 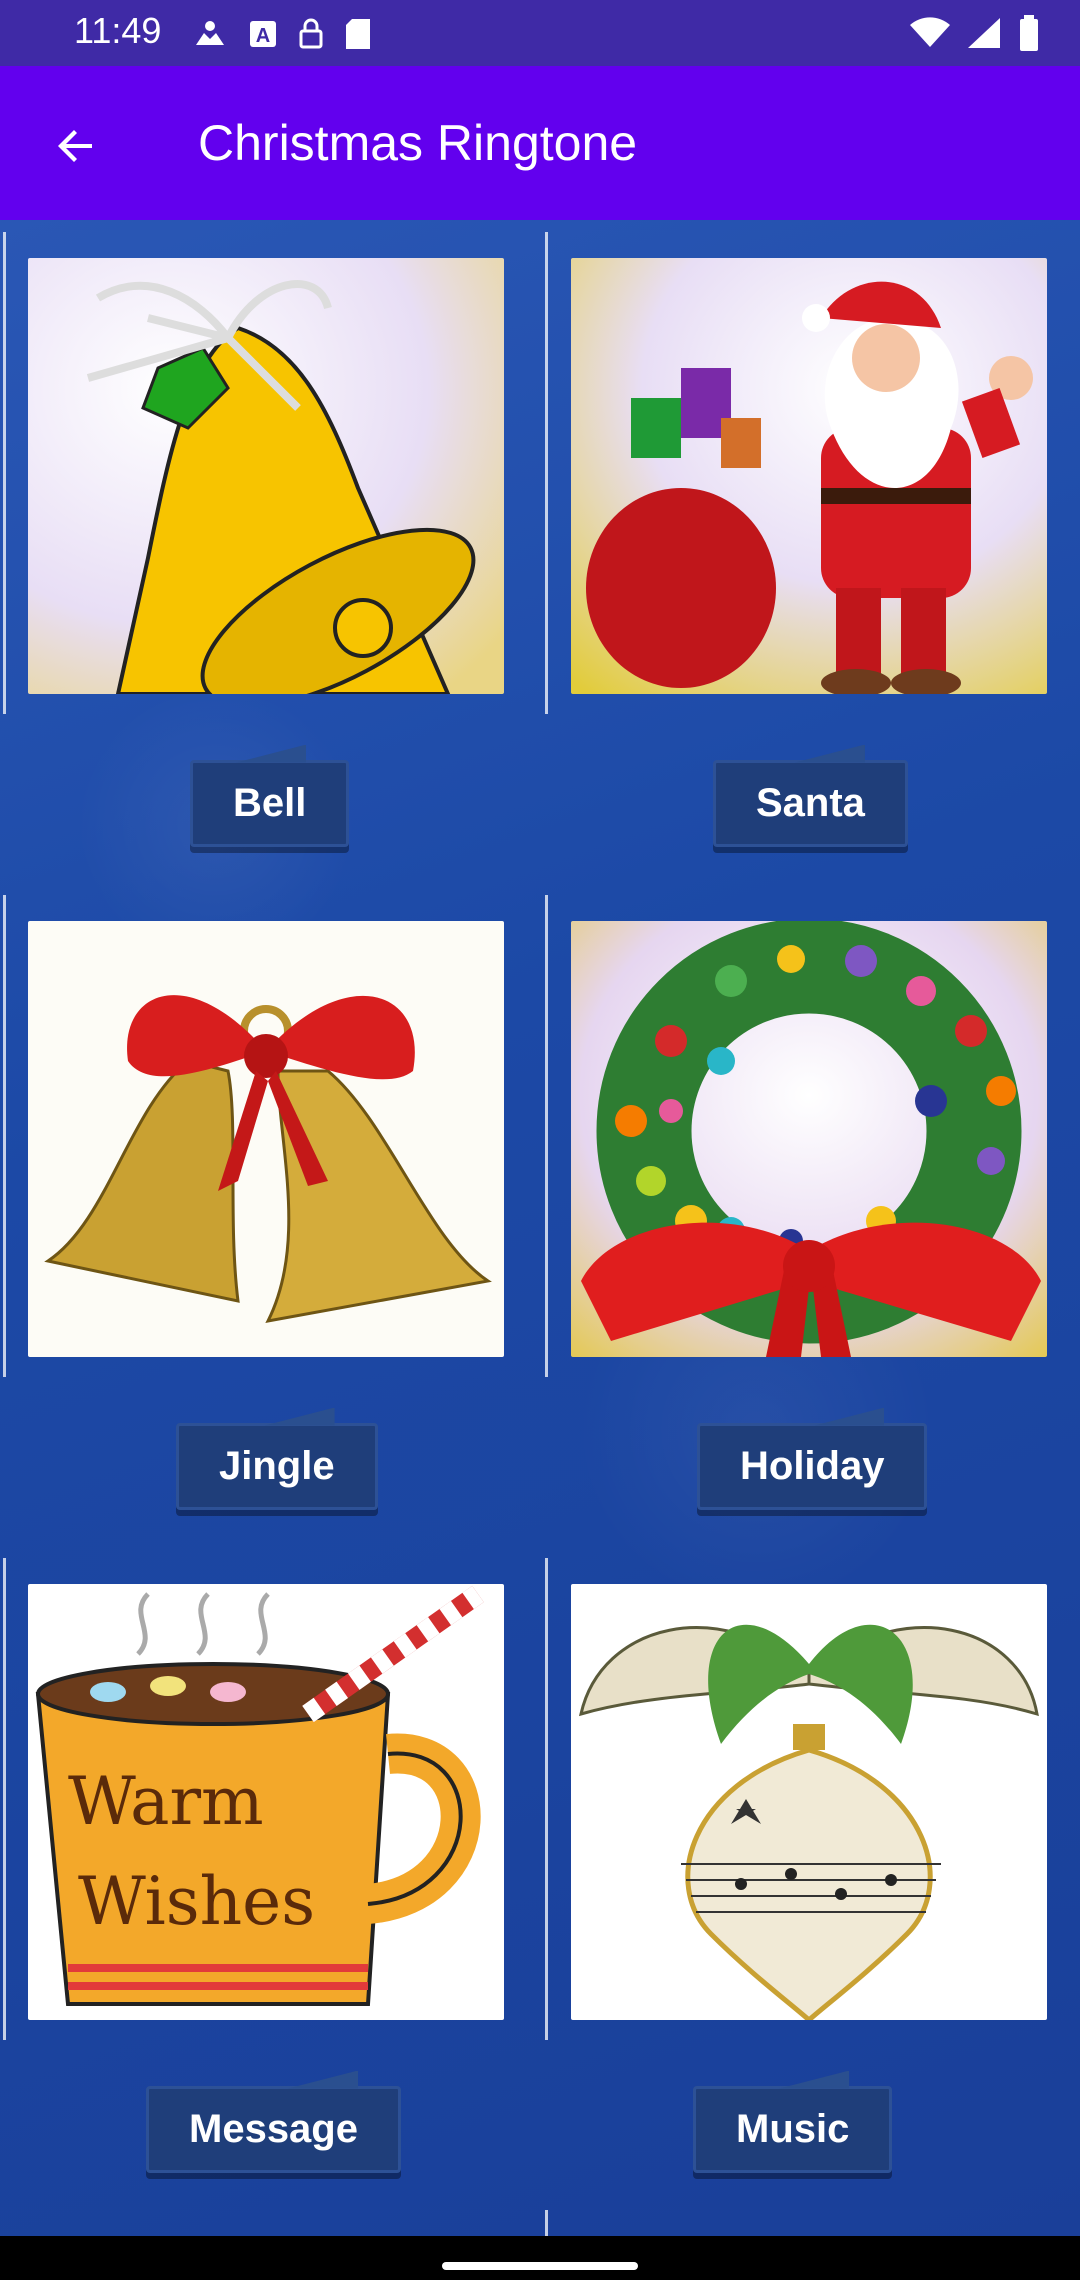 I want to click on back-button, so click(x=76, y=146).